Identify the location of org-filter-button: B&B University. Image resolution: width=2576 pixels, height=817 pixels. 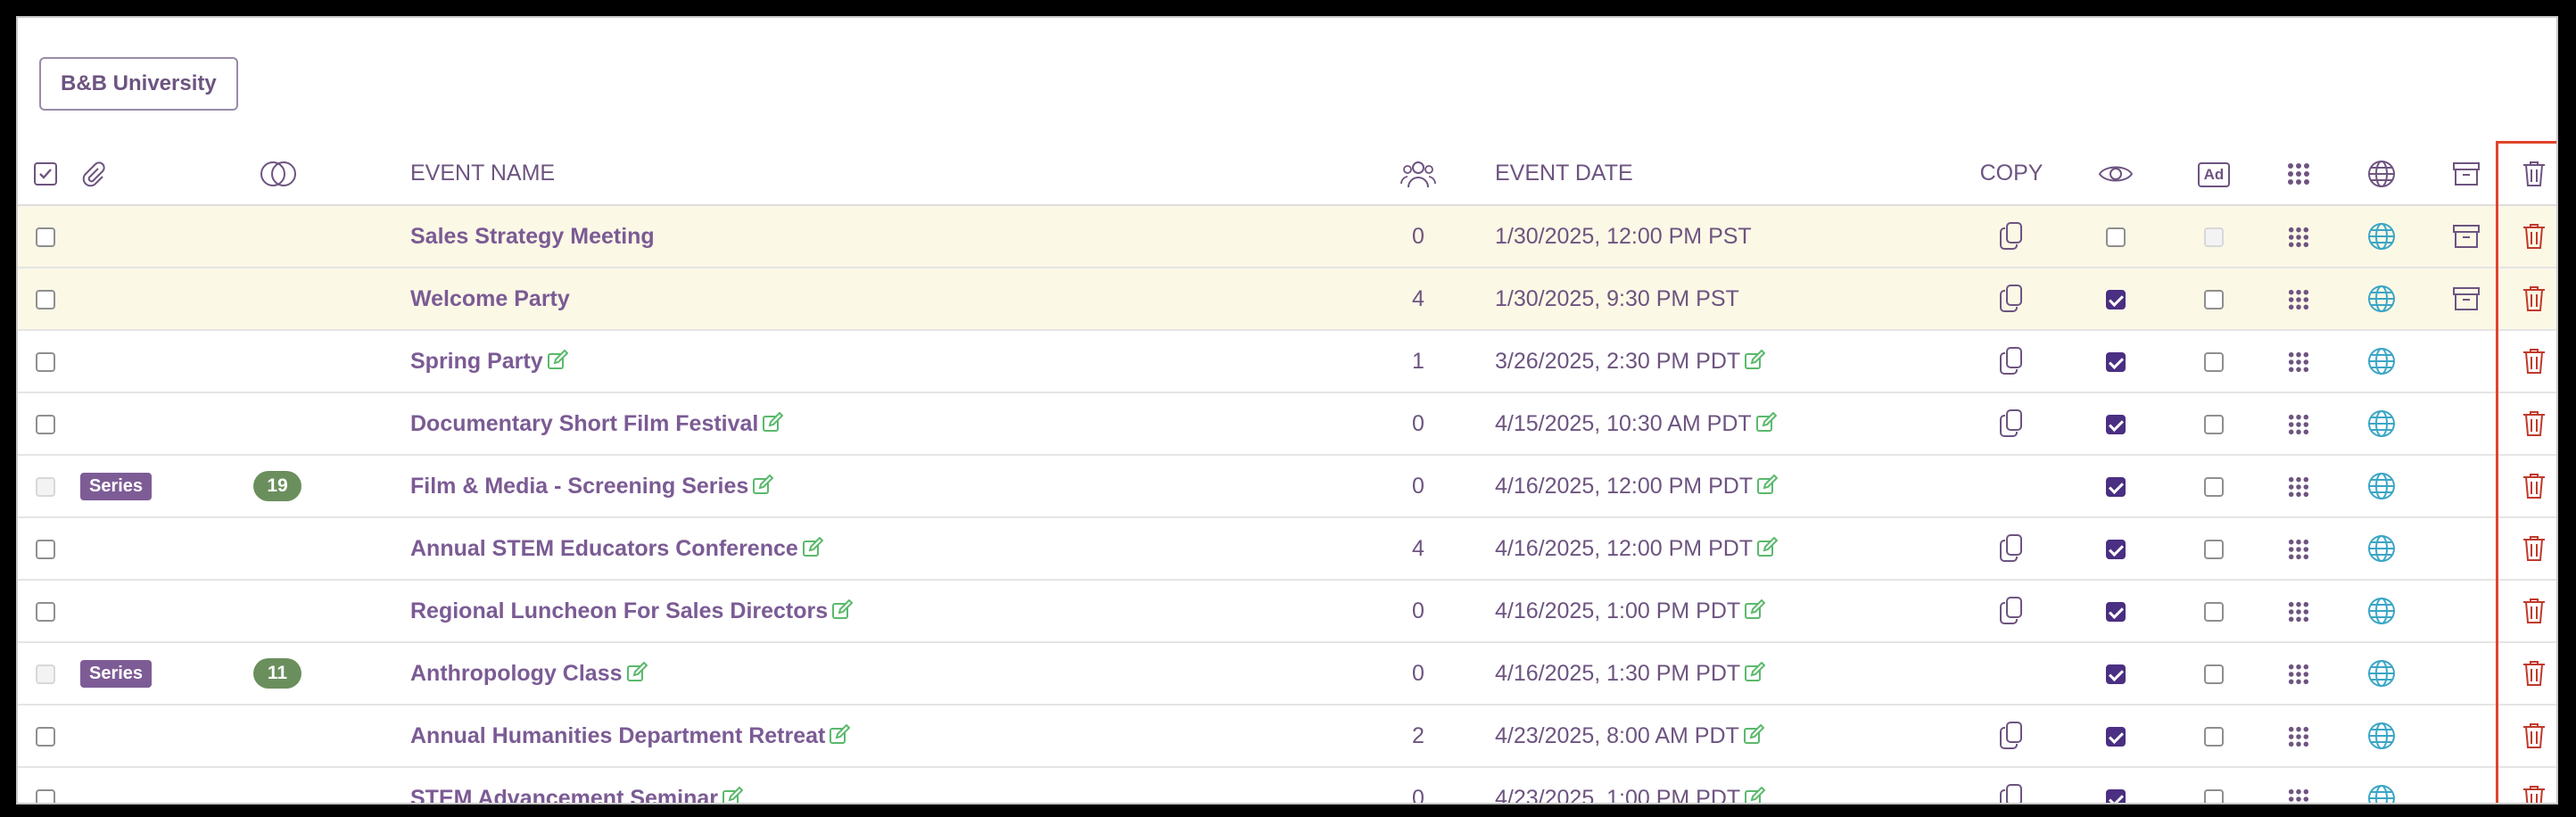
(138, 84).